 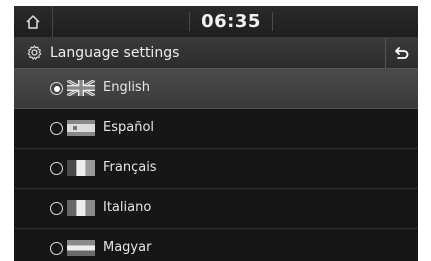 What do you see at coordinates (115, 53) in the screenshot?
I see `page-title: Language settings` at bounding box center [115, 53].